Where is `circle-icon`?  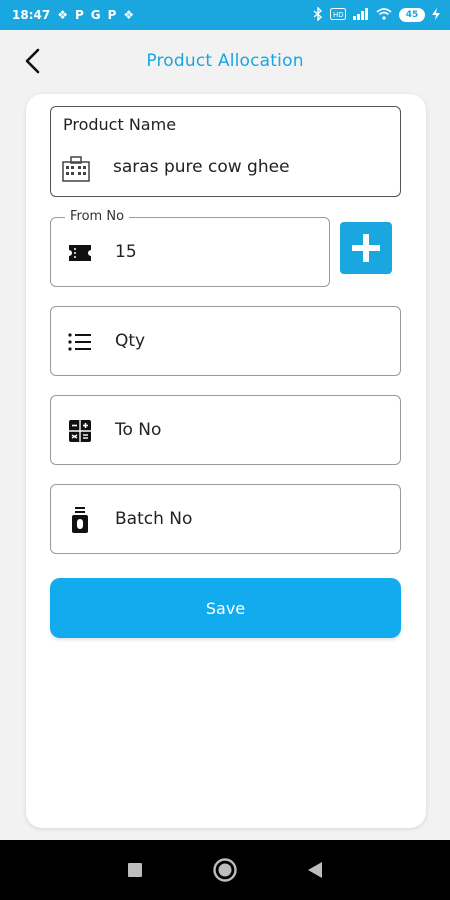
circle-icon is located at coordinates (225, 870).